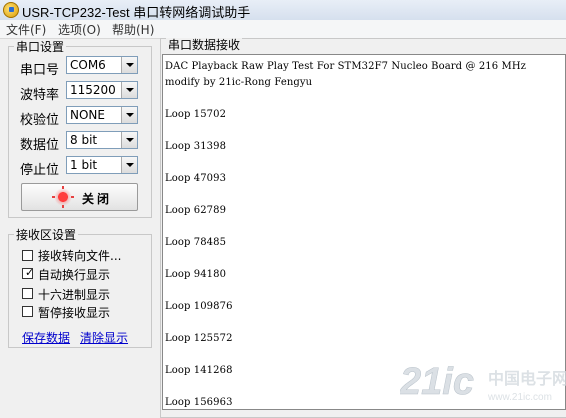 The width and height of the screenshot is (566, 418). I want to click on close-port-label: 关闭, so click(97, 199).